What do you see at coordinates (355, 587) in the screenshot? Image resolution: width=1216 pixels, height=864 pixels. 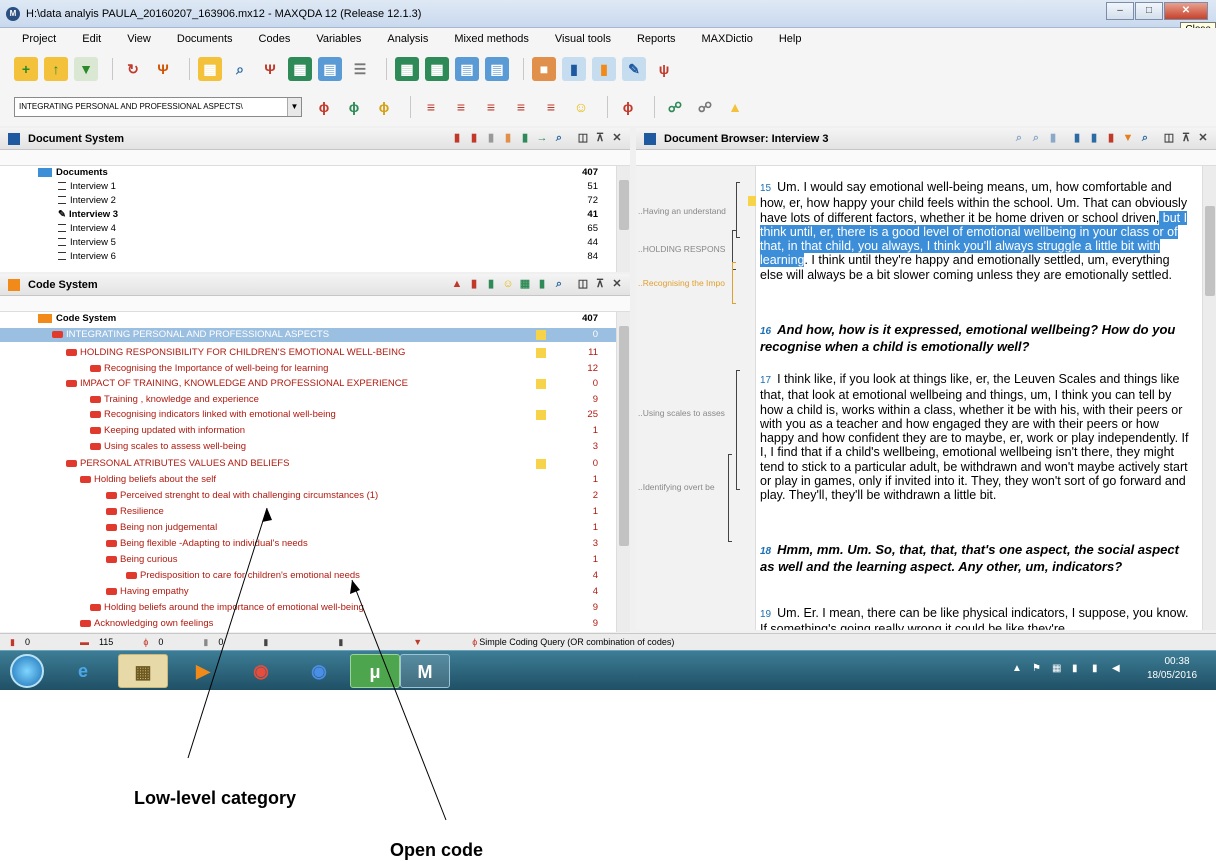 I see `open-code-arrow-head` at bounding box center [355, 587].